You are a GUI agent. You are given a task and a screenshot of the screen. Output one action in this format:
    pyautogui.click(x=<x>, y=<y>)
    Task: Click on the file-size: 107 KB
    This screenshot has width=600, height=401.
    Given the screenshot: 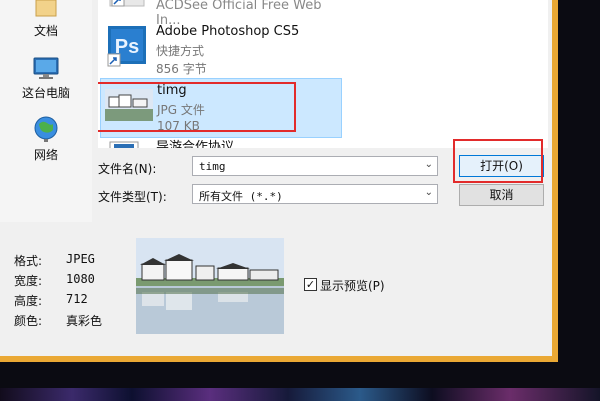 What is the action you would take?
    pyautogui.click(x=178, y=126)
    